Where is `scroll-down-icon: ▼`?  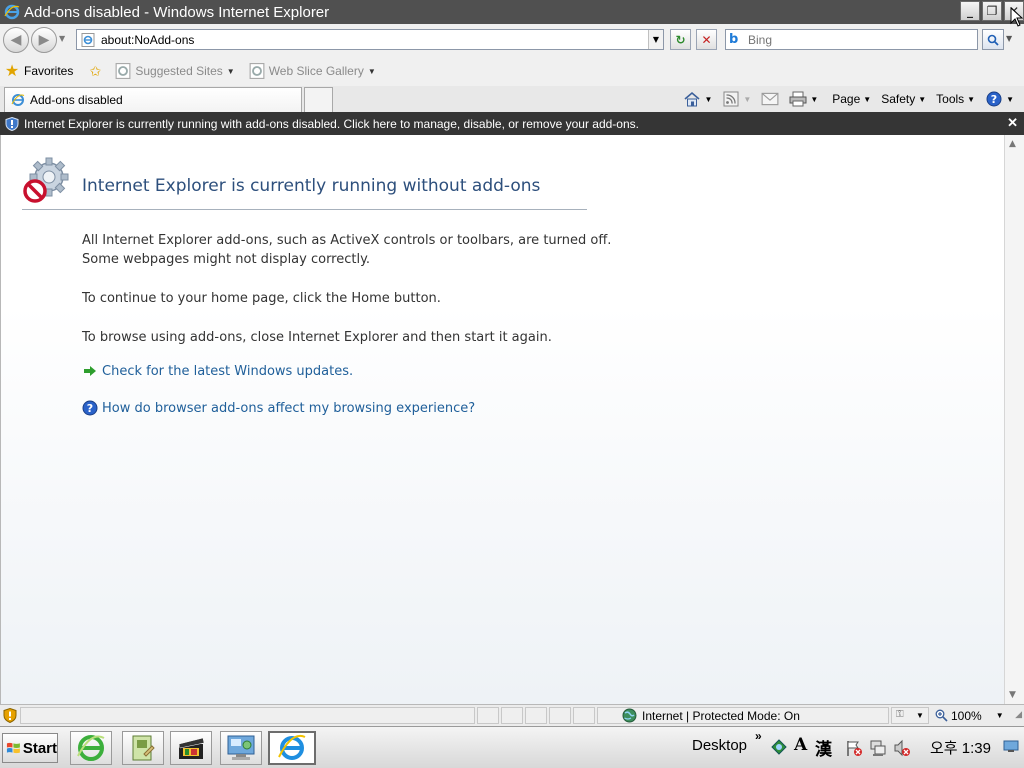 scroll-down-icon: ▼ is located at coordinates (1012, 695).